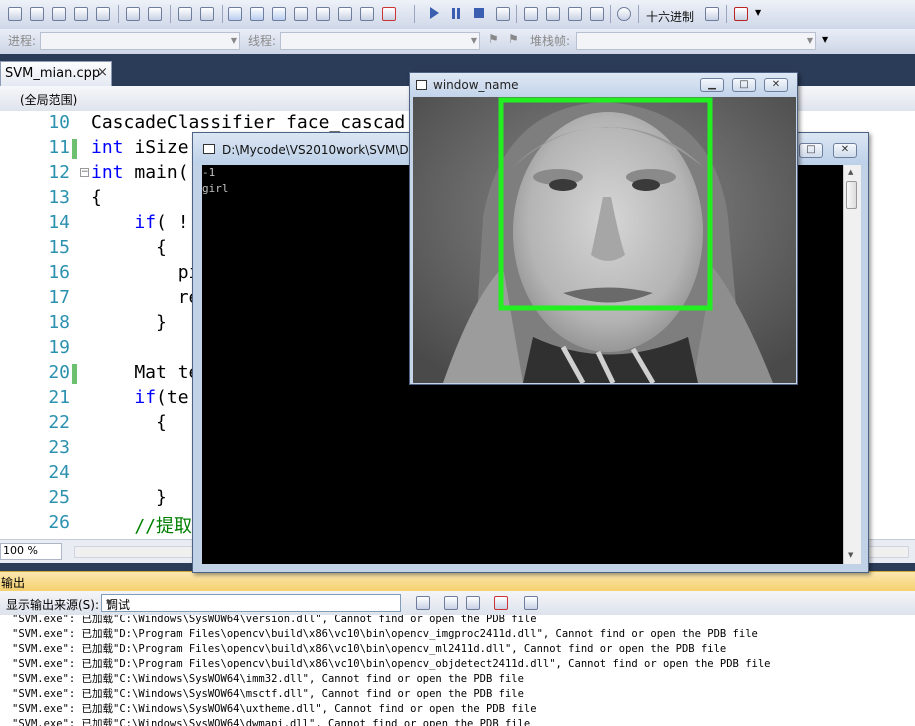 This screenshot has width=915, height=726. What do you see at coordinates (712, 85) in the screenshot?
I see `minimize-button: ▁` at bounding box center [712, 85].